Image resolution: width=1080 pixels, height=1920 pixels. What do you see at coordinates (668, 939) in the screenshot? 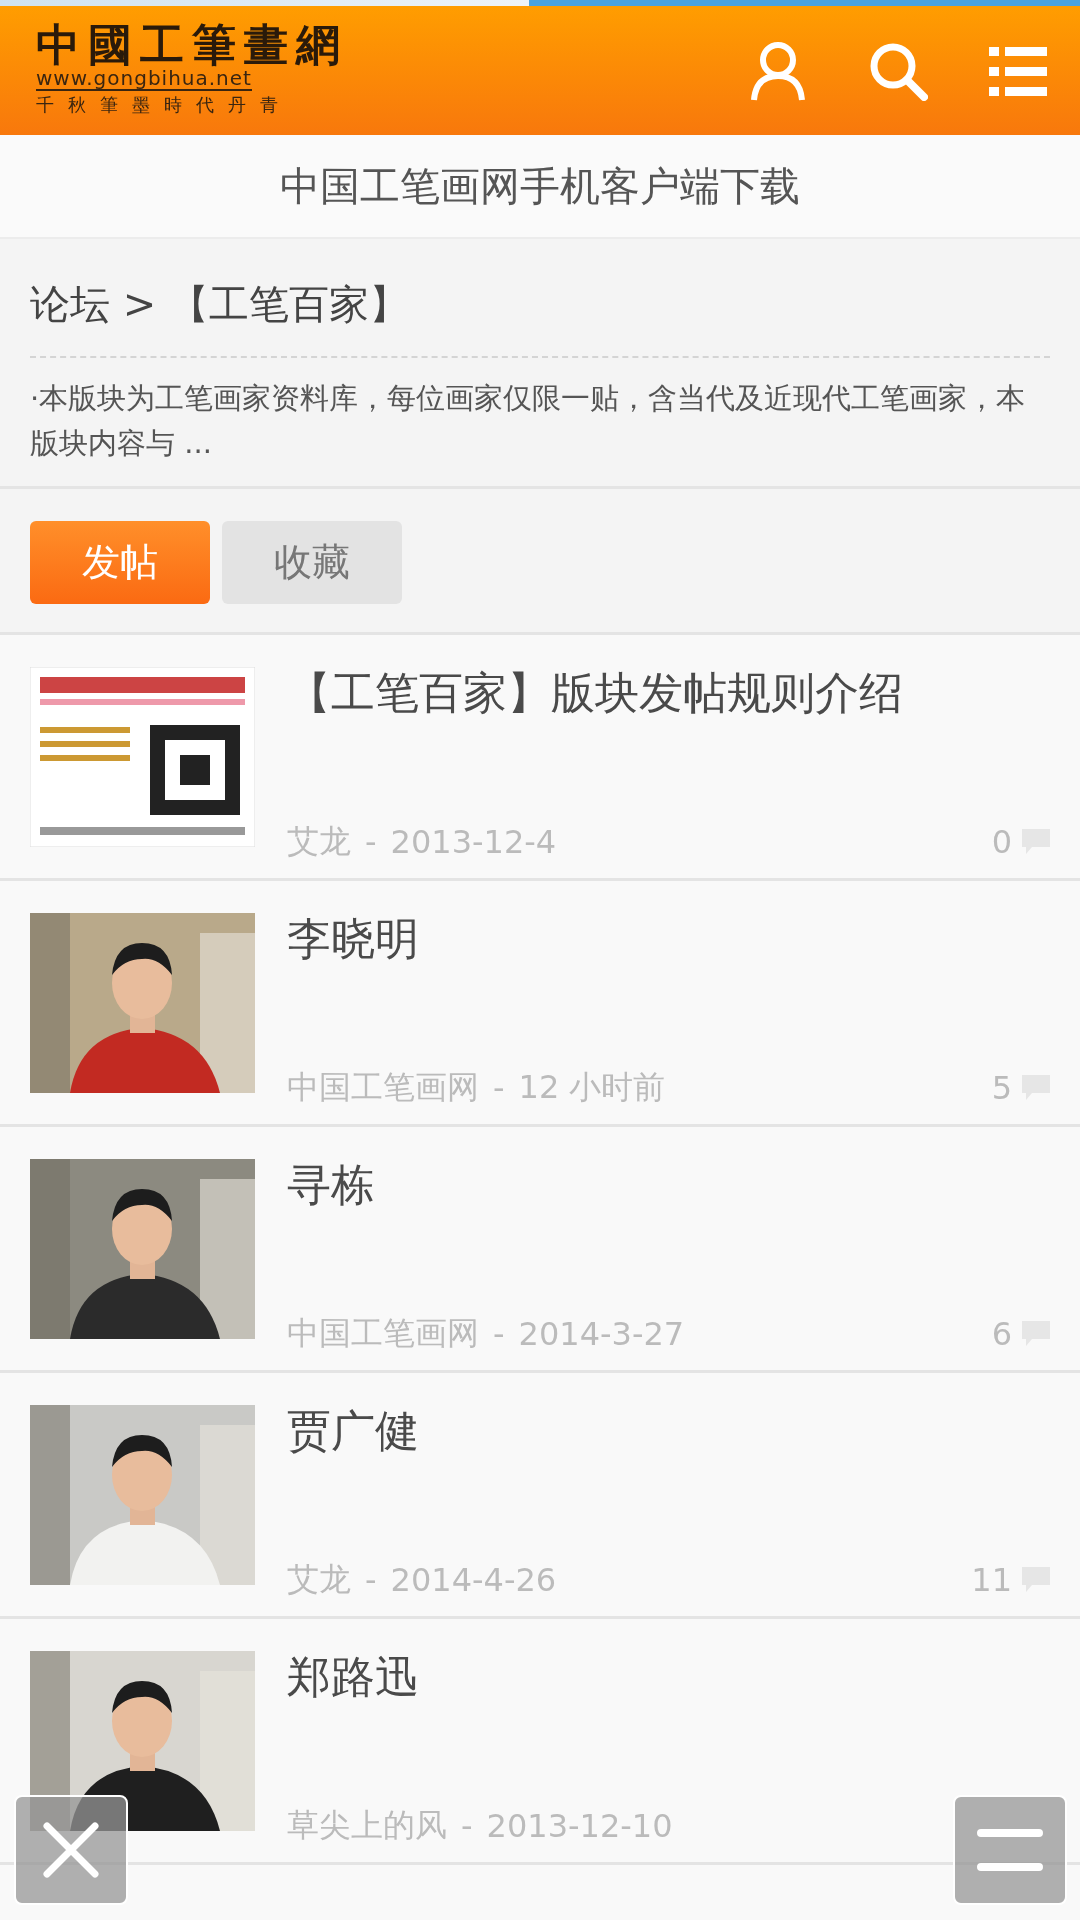
I see `post-title: 李晓明` at bounding box center [668, 939].